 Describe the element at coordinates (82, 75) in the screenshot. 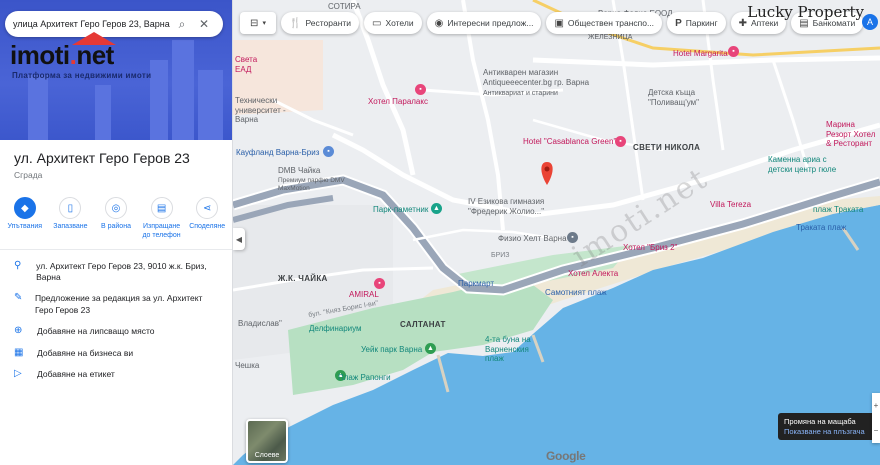

I see `logo-tagline: Платформа за недвижими имоти` at that location.